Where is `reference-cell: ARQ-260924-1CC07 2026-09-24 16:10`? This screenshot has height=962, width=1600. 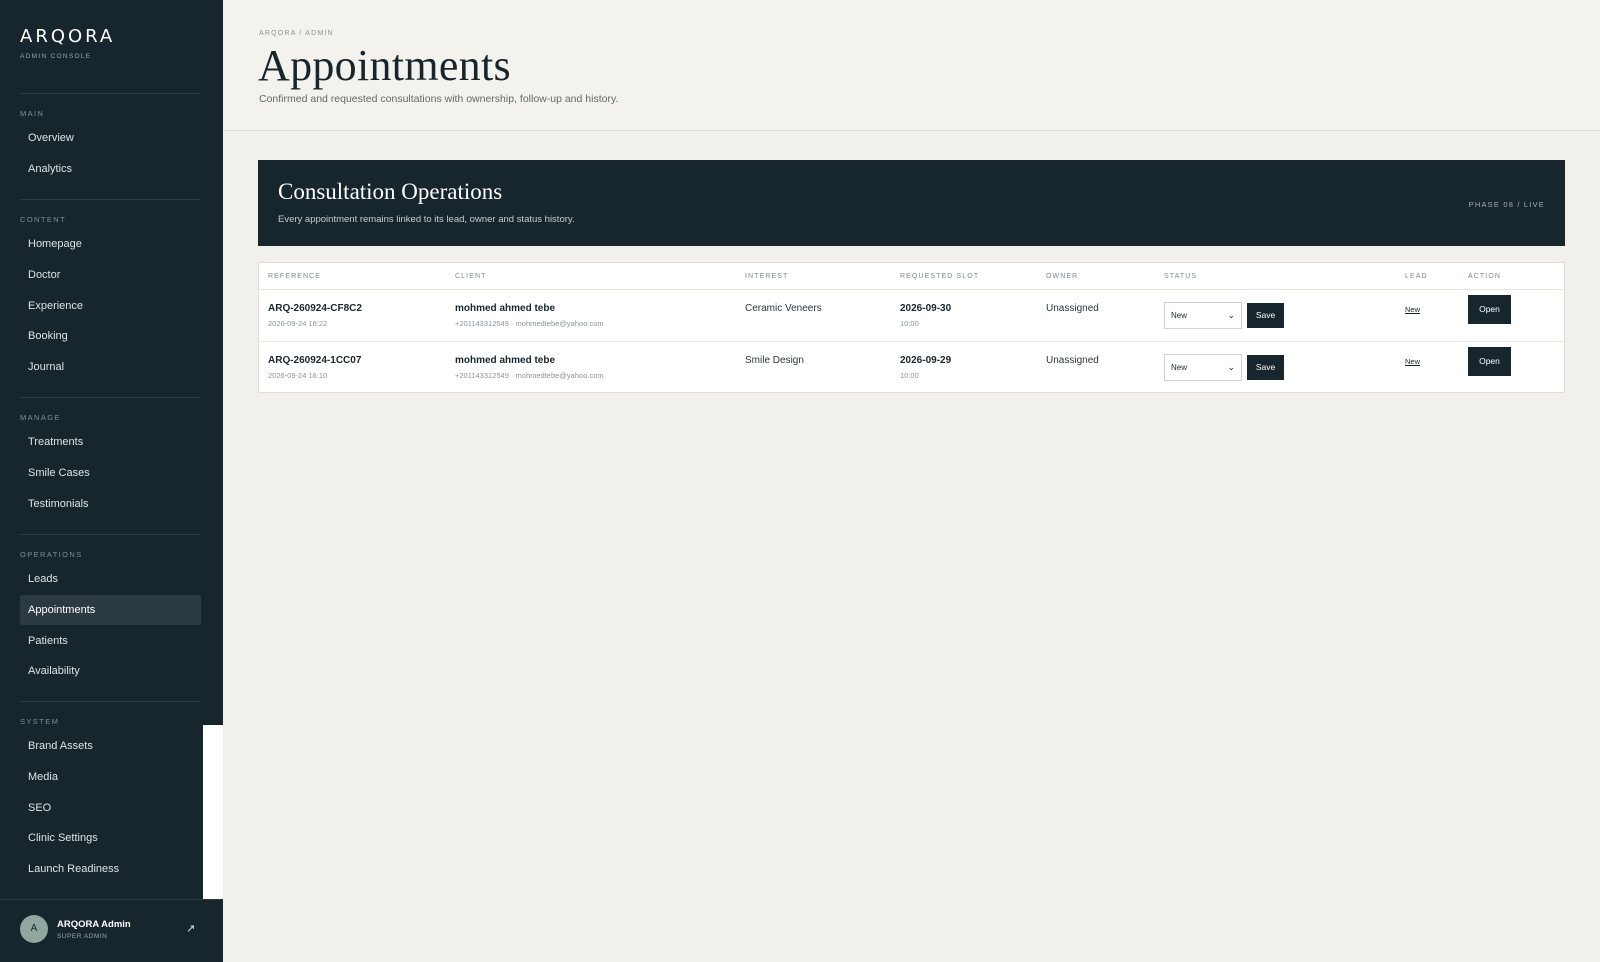
reference-cell: ARQ-260924-1CC07 2026-09-24 16:10 is located at coordinates (314, 367).